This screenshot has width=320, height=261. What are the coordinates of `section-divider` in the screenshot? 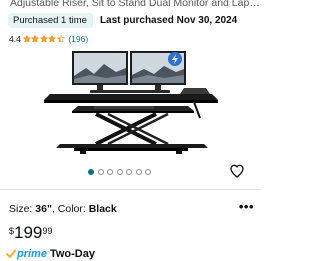 It's located at (130, 189).